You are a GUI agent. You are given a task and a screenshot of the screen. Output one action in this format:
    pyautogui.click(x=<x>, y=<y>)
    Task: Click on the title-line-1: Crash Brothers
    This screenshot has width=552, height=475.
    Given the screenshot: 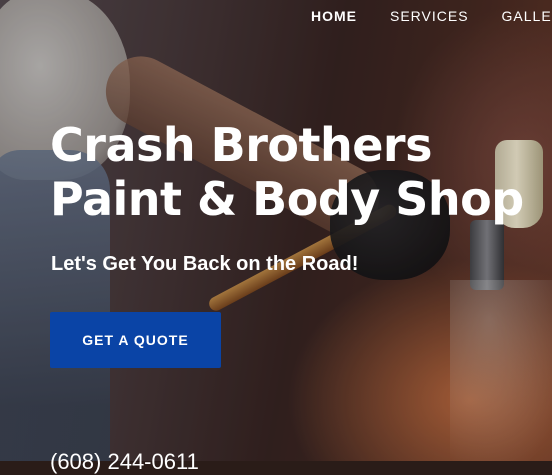 What is the action you would take?
    pyautogui.click(x=241, y=145)
    